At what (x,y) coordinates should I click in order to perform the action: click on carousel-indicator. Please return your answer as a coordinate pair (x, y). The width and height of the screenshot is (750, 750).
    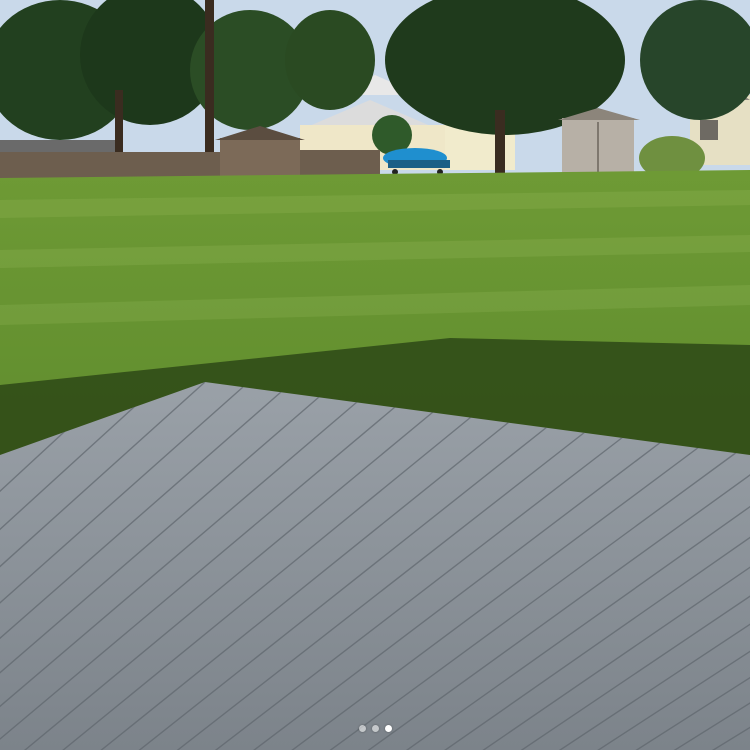
    Looking at the image, I should click on (375, 728).